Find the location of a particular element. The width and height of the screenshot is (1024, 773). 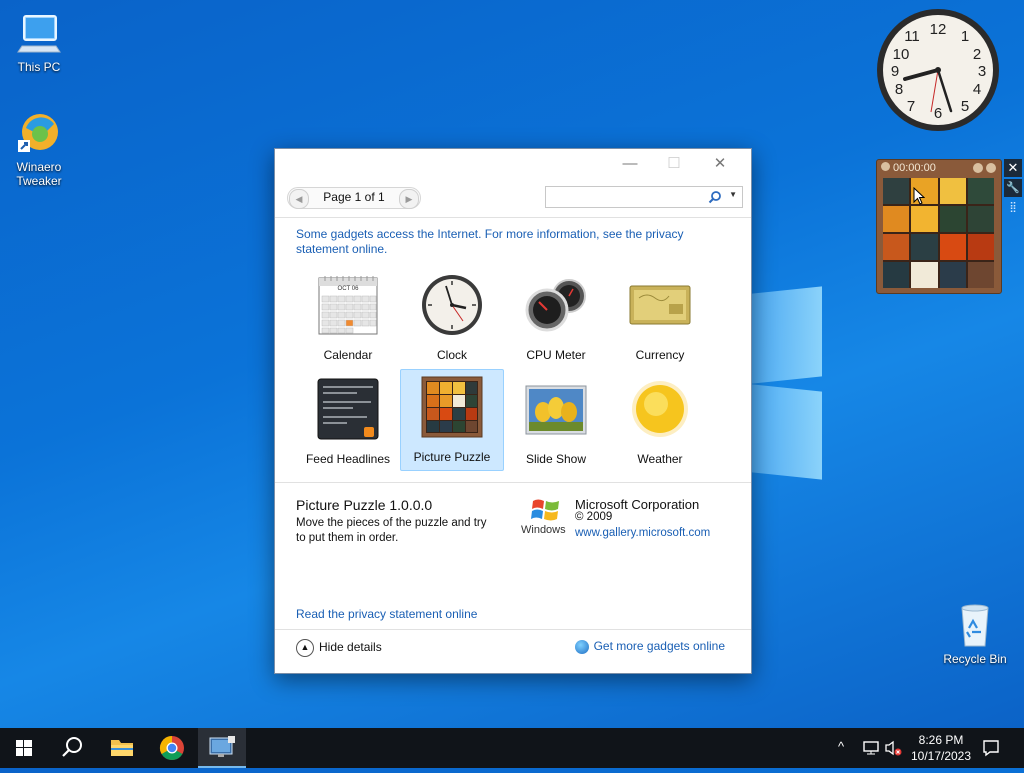

search-icon is located at coordinates (715, 197).